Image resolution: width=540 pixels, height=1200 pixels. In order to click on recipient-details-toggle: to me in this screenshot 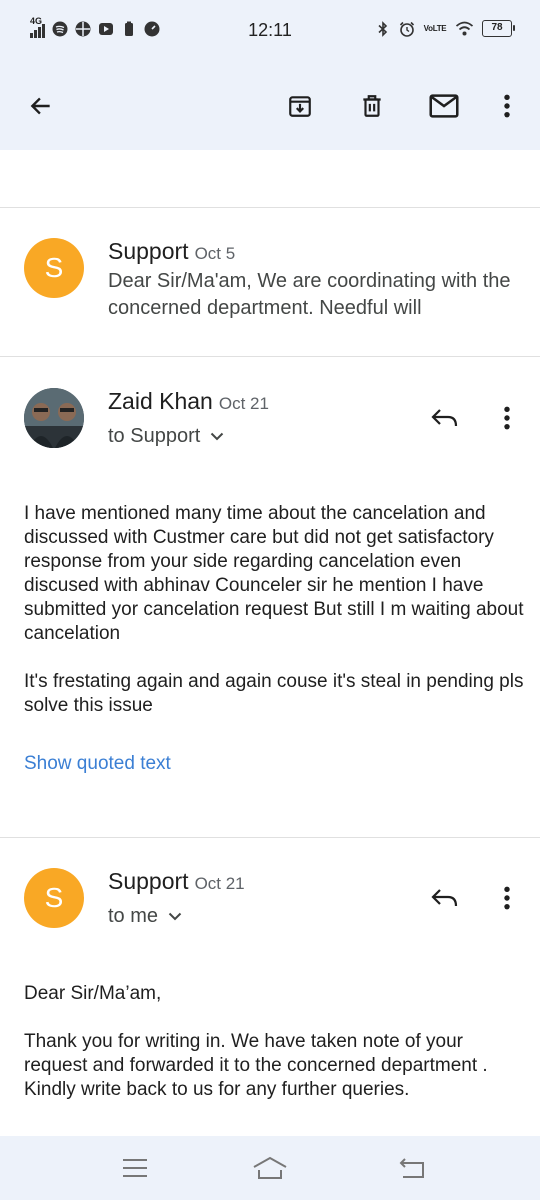, I will do `click(145, 916)`.